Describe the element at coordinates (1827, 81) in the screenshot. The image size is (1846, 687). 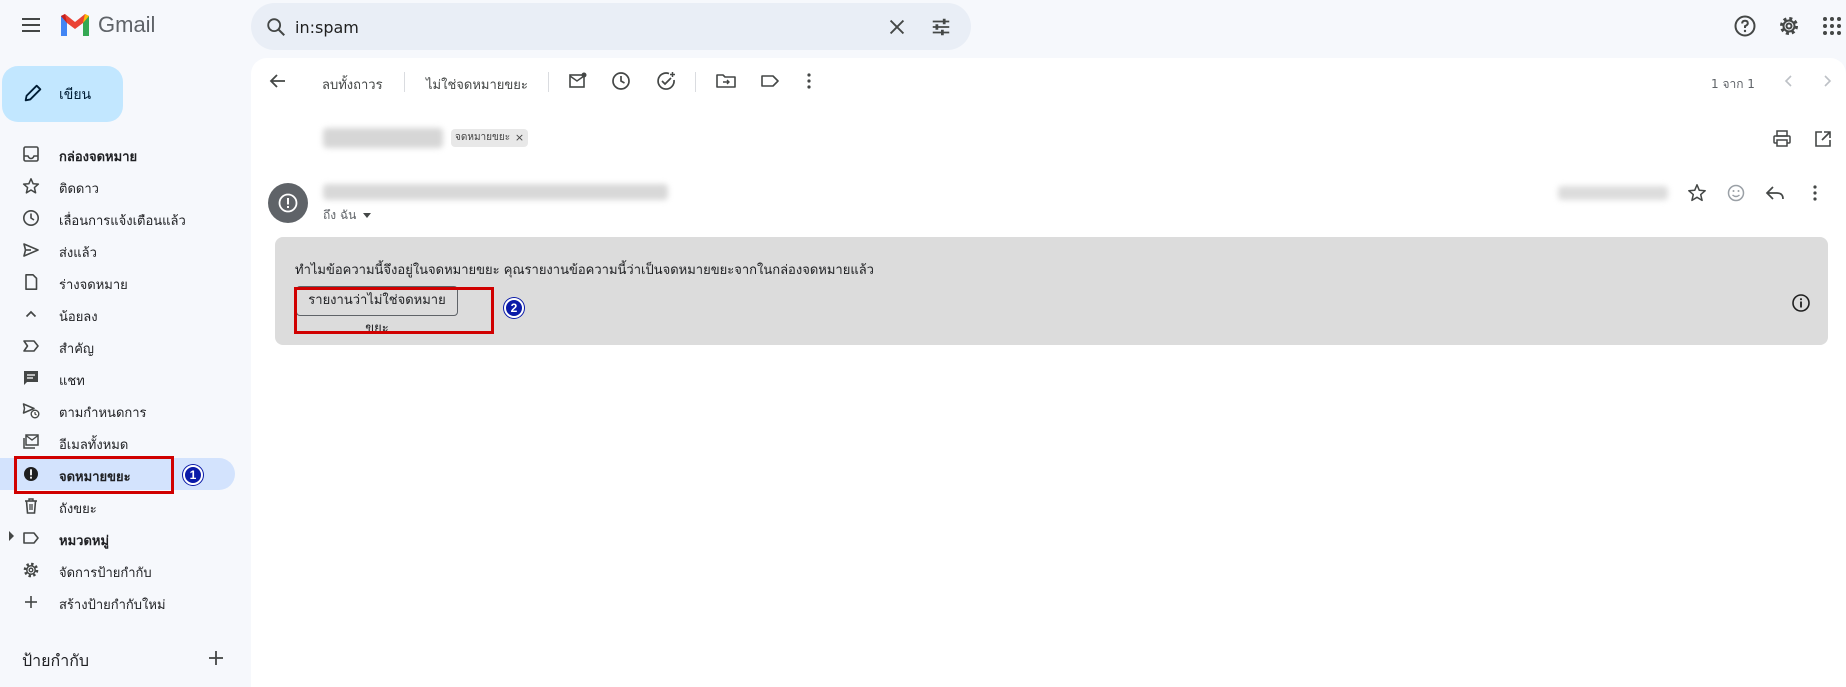
I see `older-chevron-right-icon` at that location.